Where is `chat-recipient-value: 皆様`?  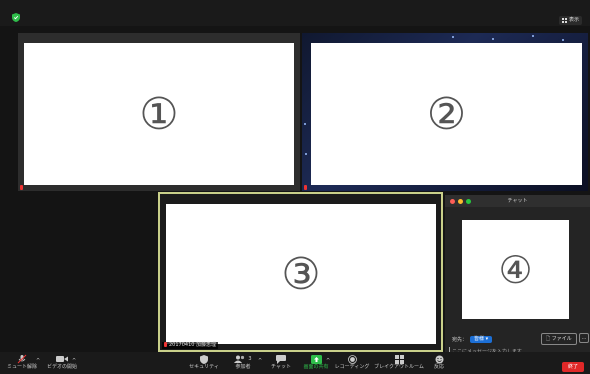
chat-recipient-value: 皆様 is located at coordinates (479, 339).